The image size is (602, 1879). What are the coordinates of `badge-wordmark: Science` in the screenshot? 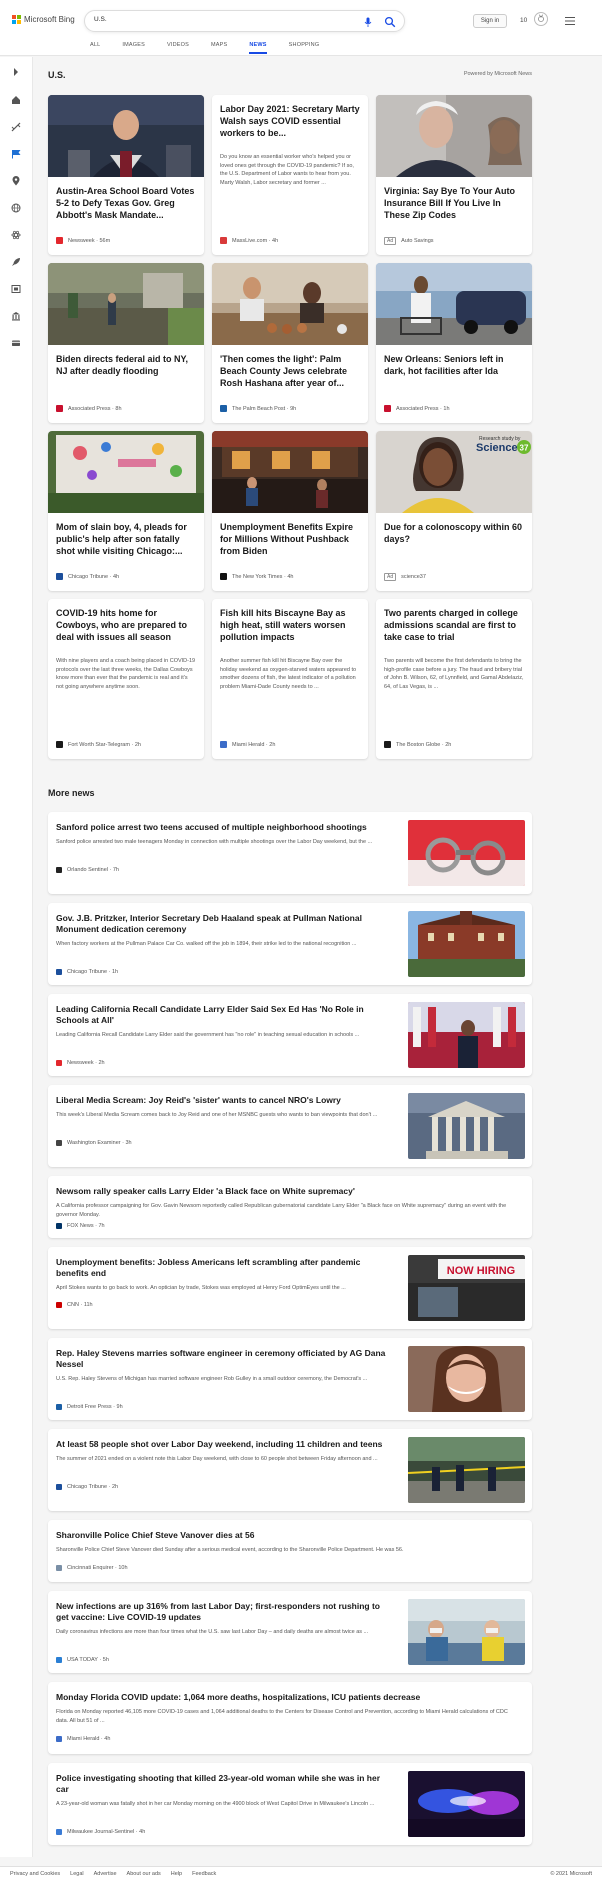 It's located at (497, 448).